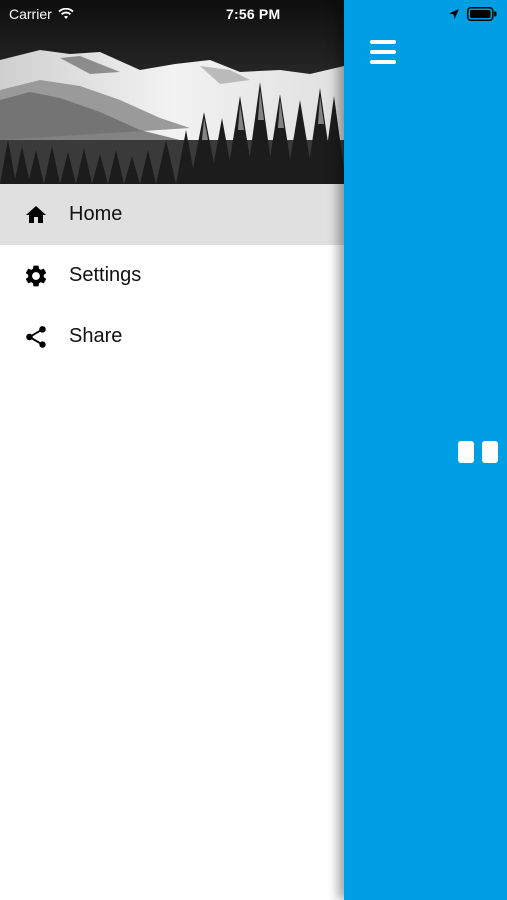 The image size is (507, 900). I want to click on status-bar-left: Carrier, so click(41, 14).